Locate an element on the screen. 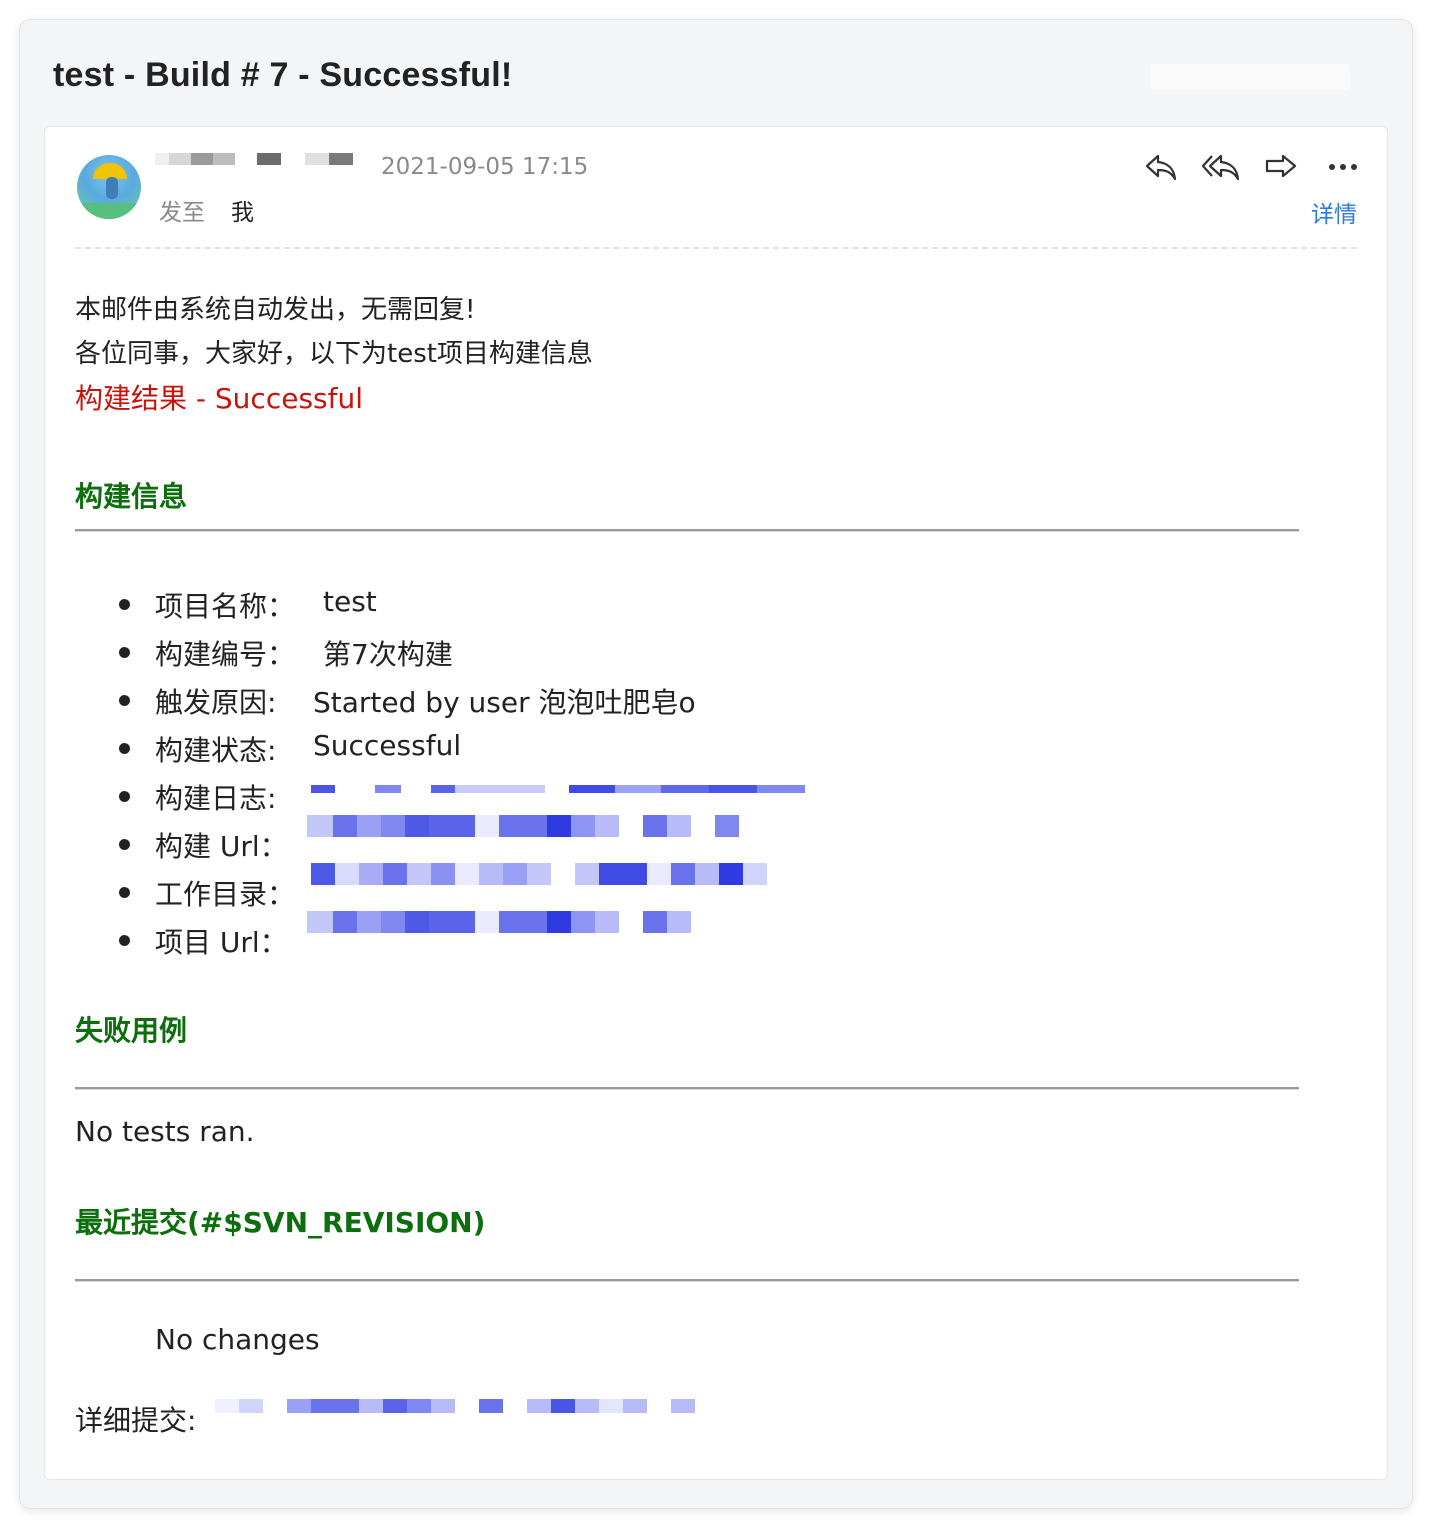 Image resolution: width=1432 pixels, height=1528 pixels. redacted-build-log-link is located at coordinates (558, 789).